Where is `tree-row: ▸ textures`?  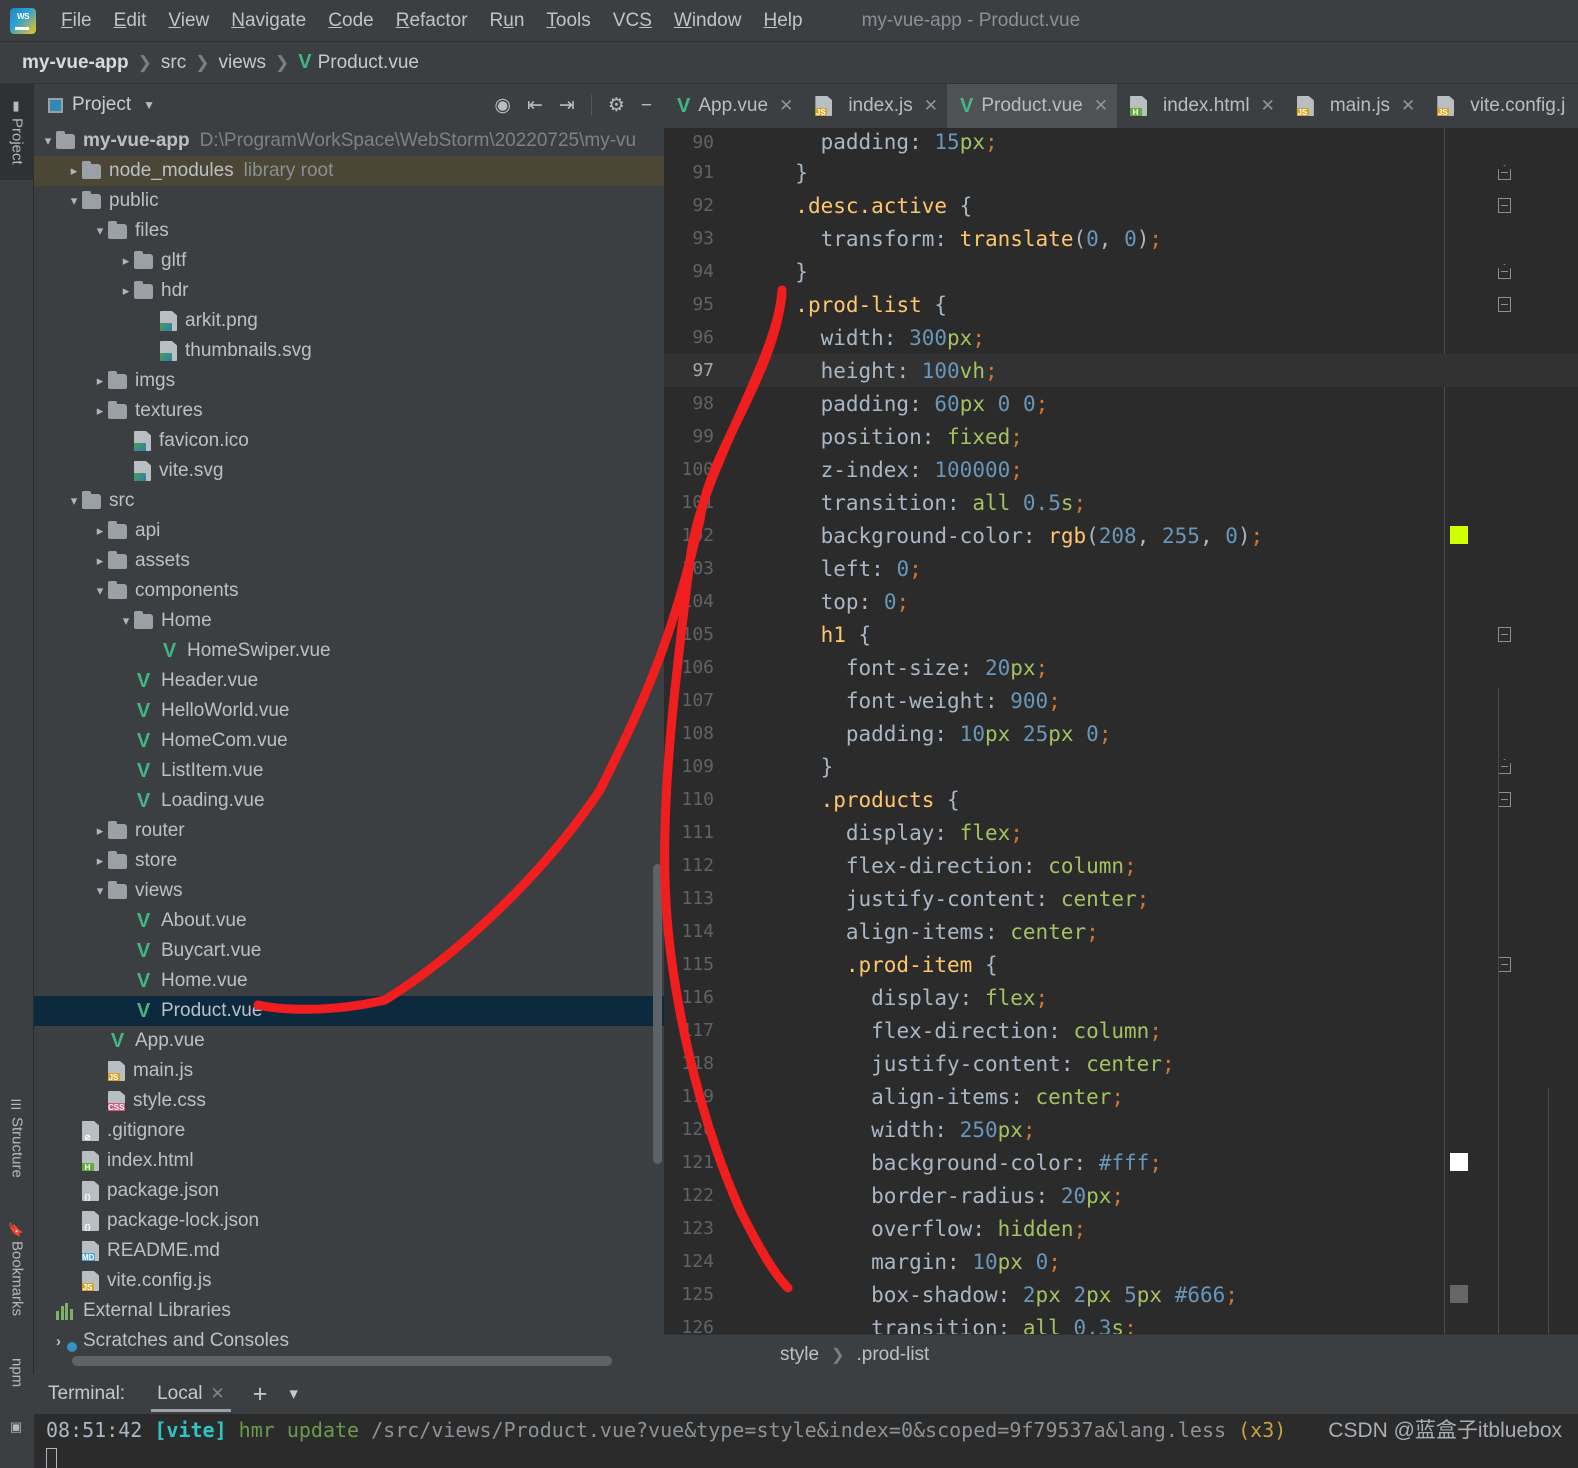
tree-row: ▸ textures is located at coordinates (349, 411).